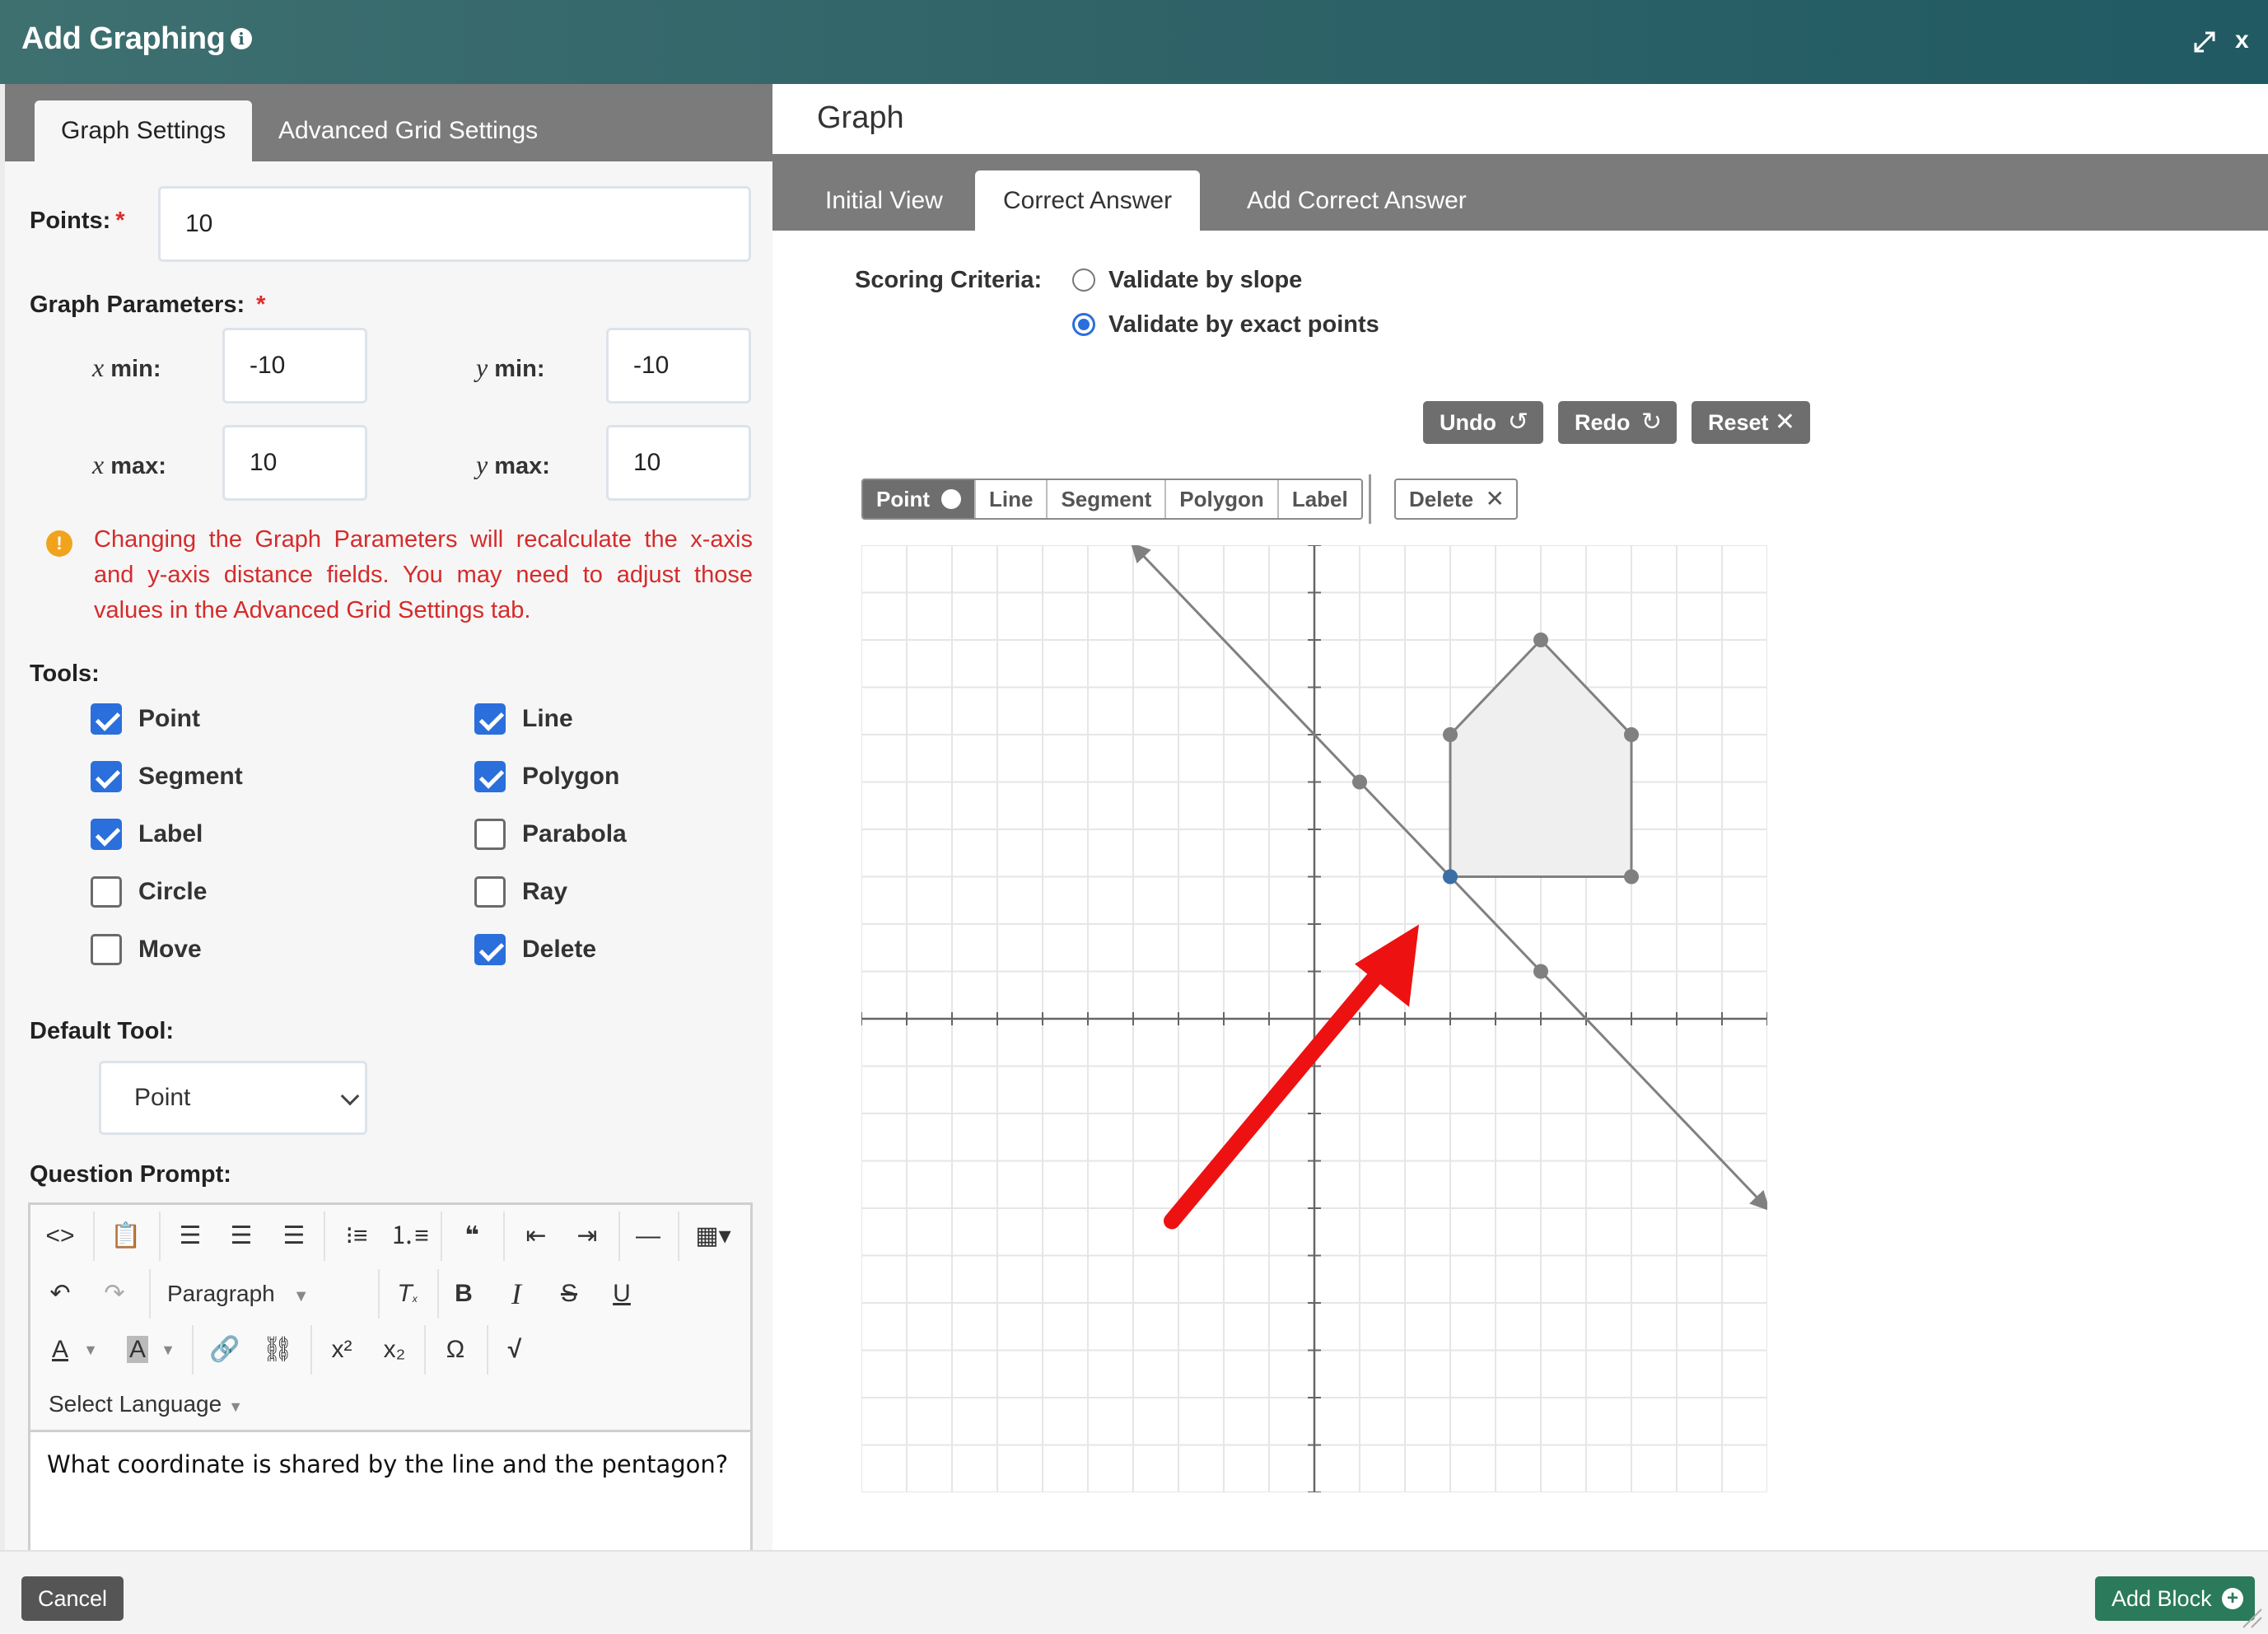 The height and width of the screenshot is (1634, 2268). I want to click on math-equation-icon: √, so click(514, 1349).